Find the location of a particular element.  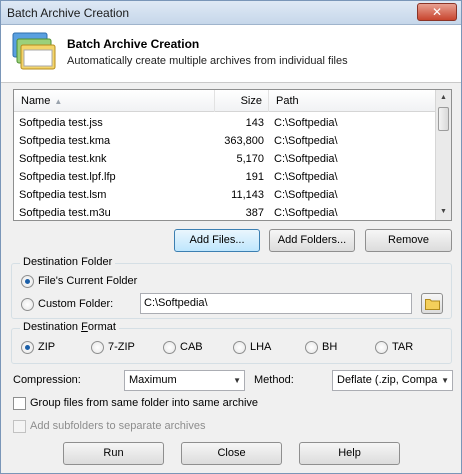

file-size: 363,800 is located at coordinates (244, 141).